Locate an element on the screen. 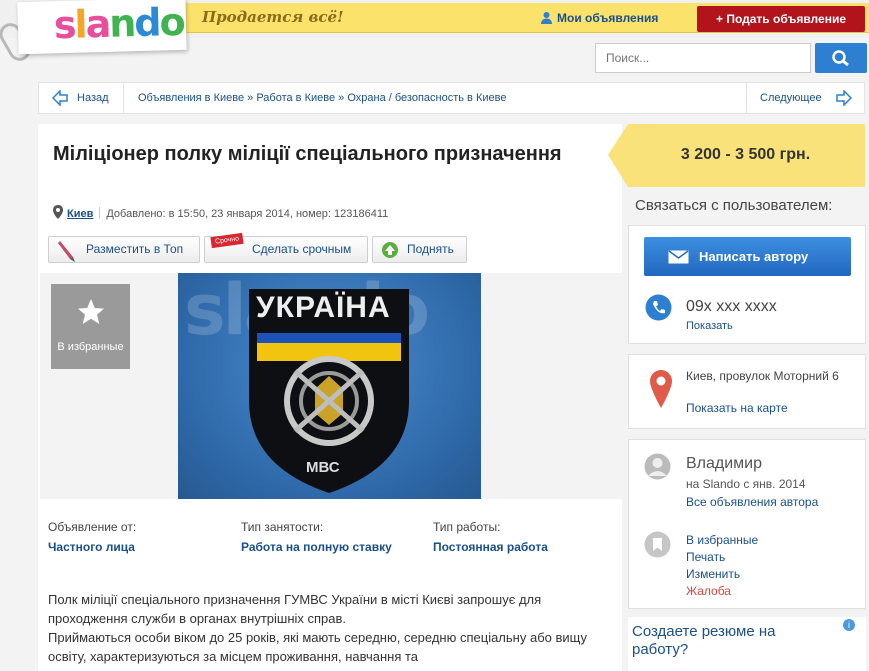 The height and width of the screenshot is (671, 869). attribute-label: Тип работы: is located at coordinates (467, 527).